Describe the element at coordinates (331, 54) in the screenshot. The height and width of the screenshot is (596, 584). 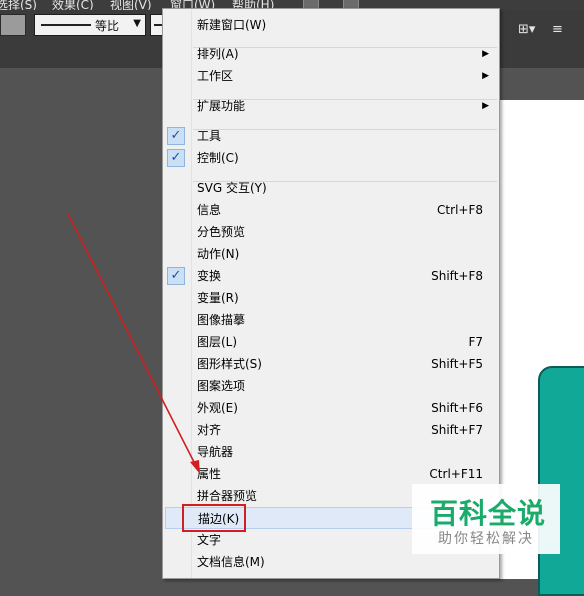
I see `menu-item: 排列(A) ▶` at that location.